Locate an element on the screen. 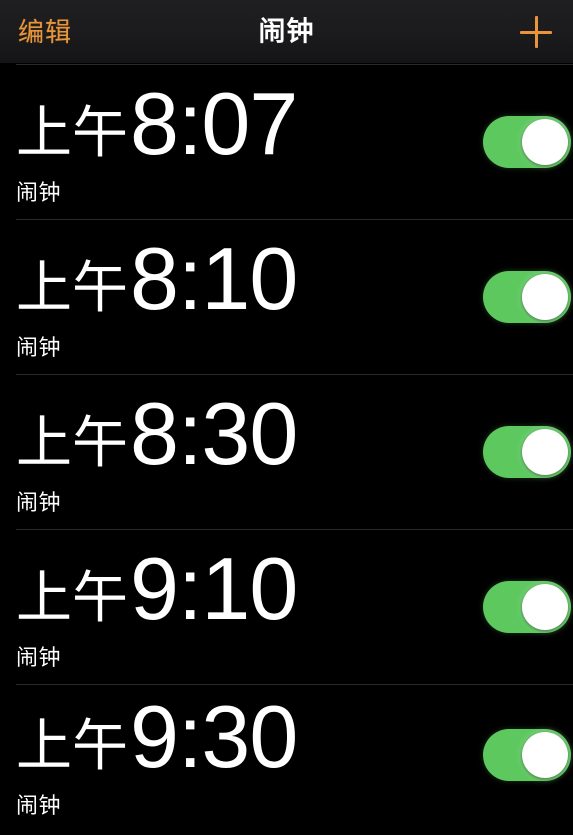 The height and width of the screenshot is (835, 573). alarm-digits: 8:30 is located at coordinates (214, 433).